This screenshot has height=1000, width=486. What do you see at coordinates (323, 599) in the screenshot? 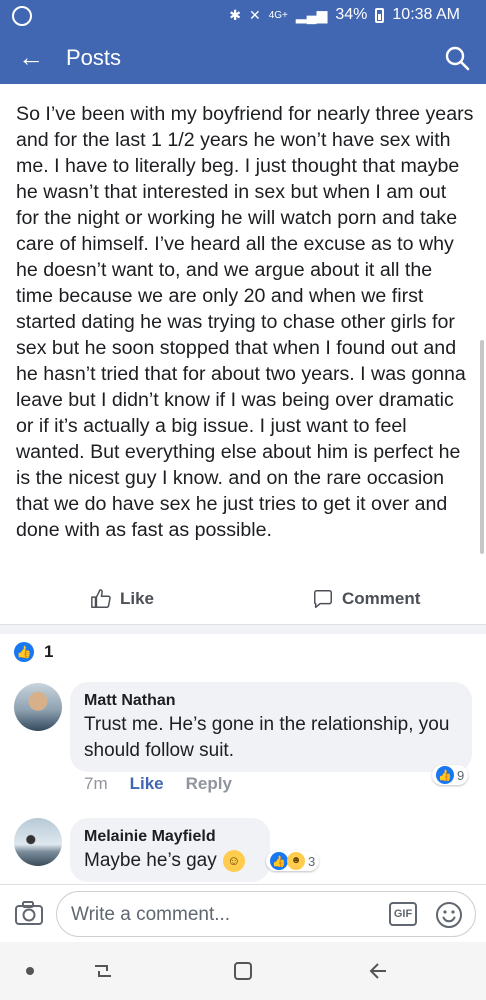
I see `comment-bubble-icon` at bounding box center [323, 599].